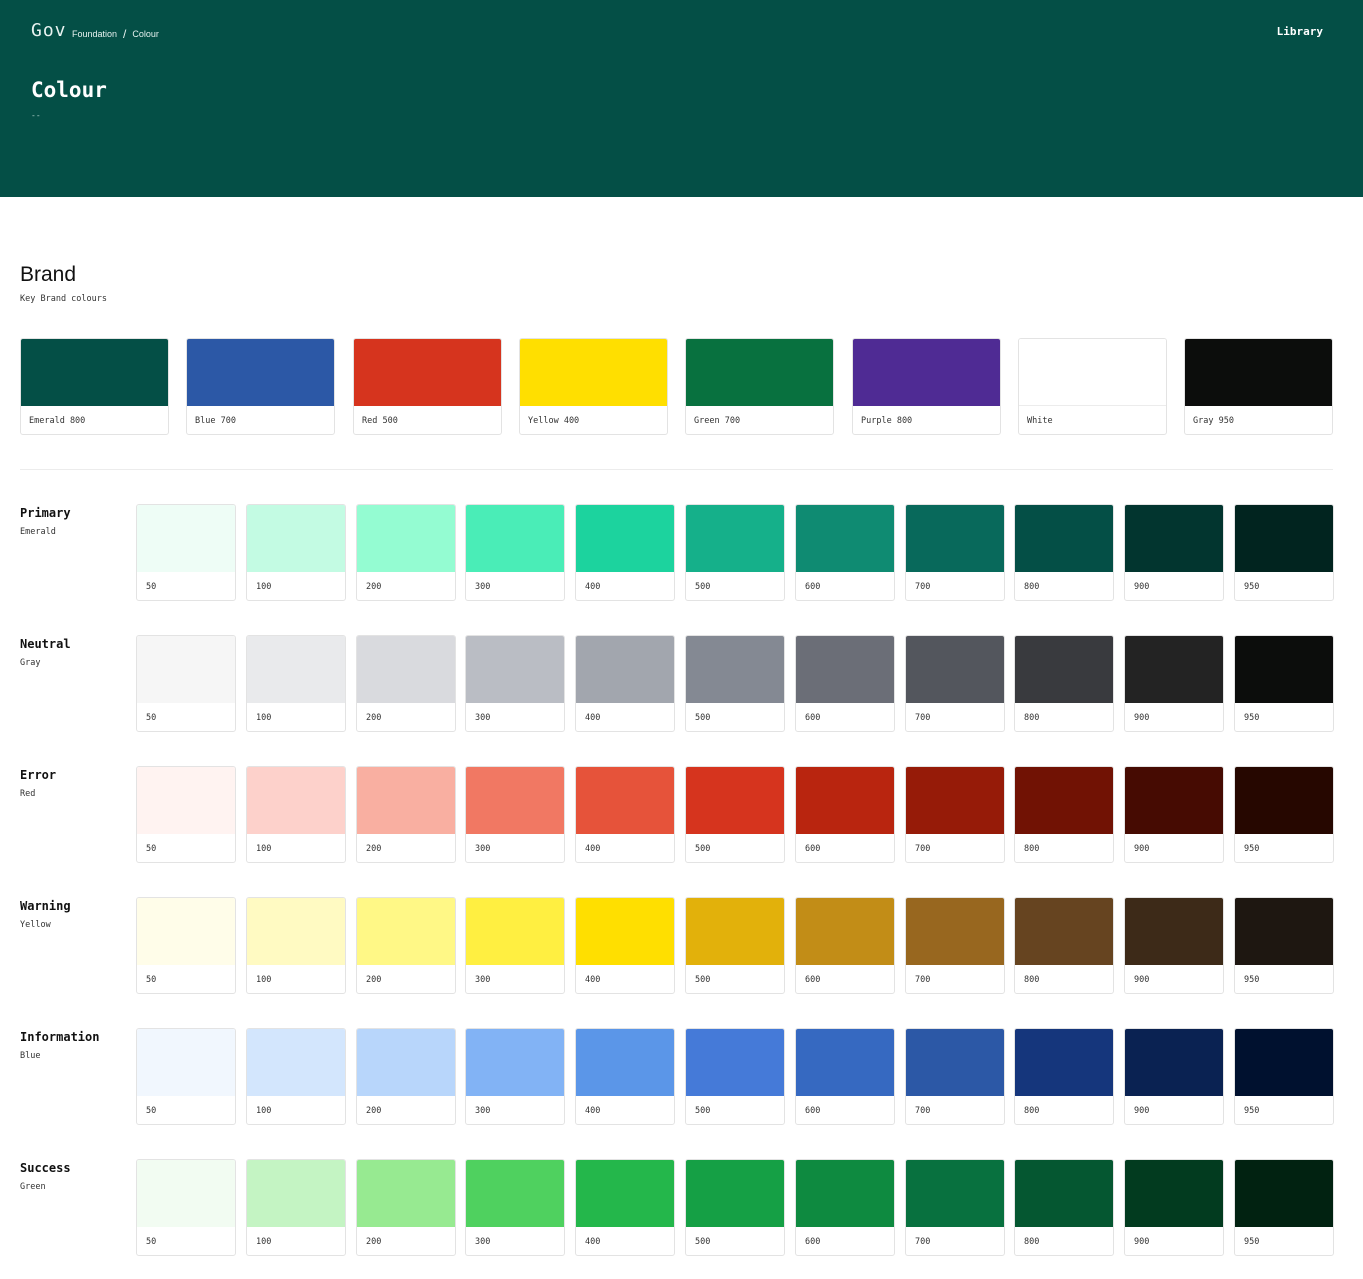 Image resolution: width=1363 pixels, height=1279 pixels. What do you see at coordinates (296, 1076) in the screenshot?
I see `scale-swatch-blue-100: 100` at bounding box center [296, 1076].